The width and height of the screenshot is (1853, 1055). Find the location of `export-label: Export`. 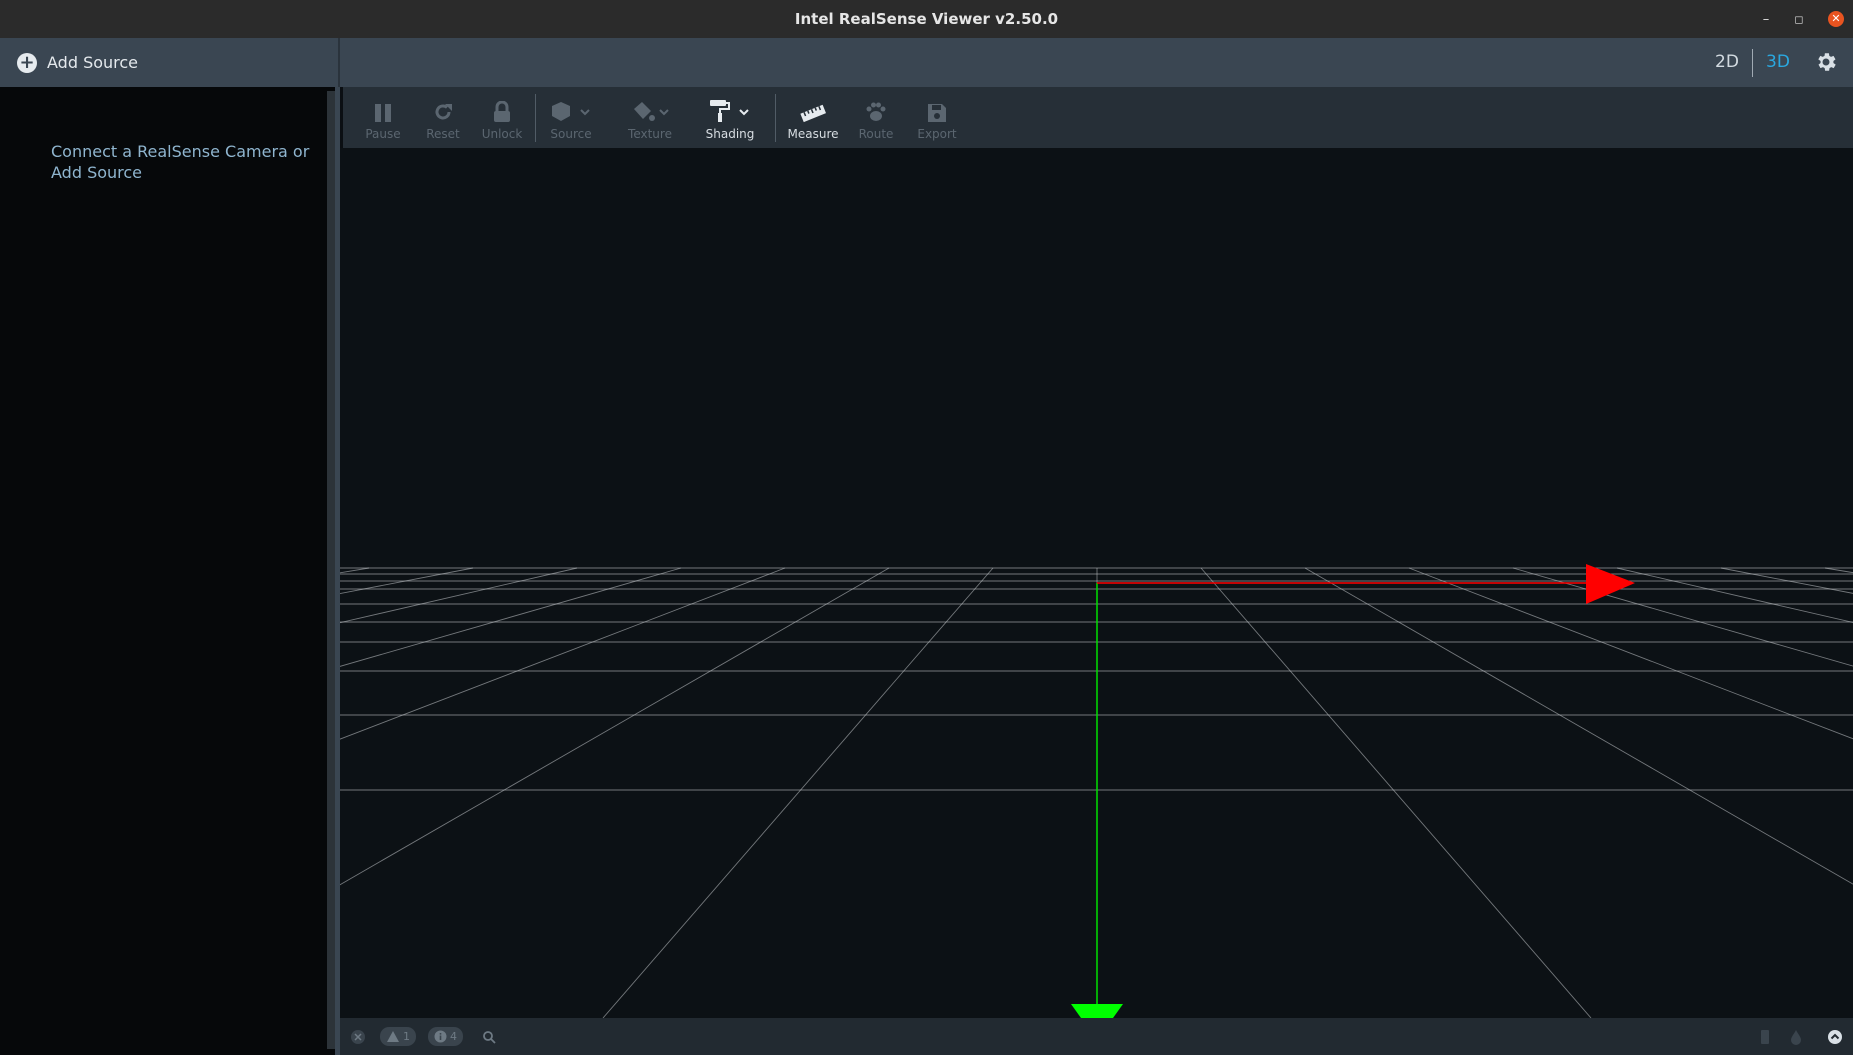

export-label: Export is located at coordinates (937, 134).